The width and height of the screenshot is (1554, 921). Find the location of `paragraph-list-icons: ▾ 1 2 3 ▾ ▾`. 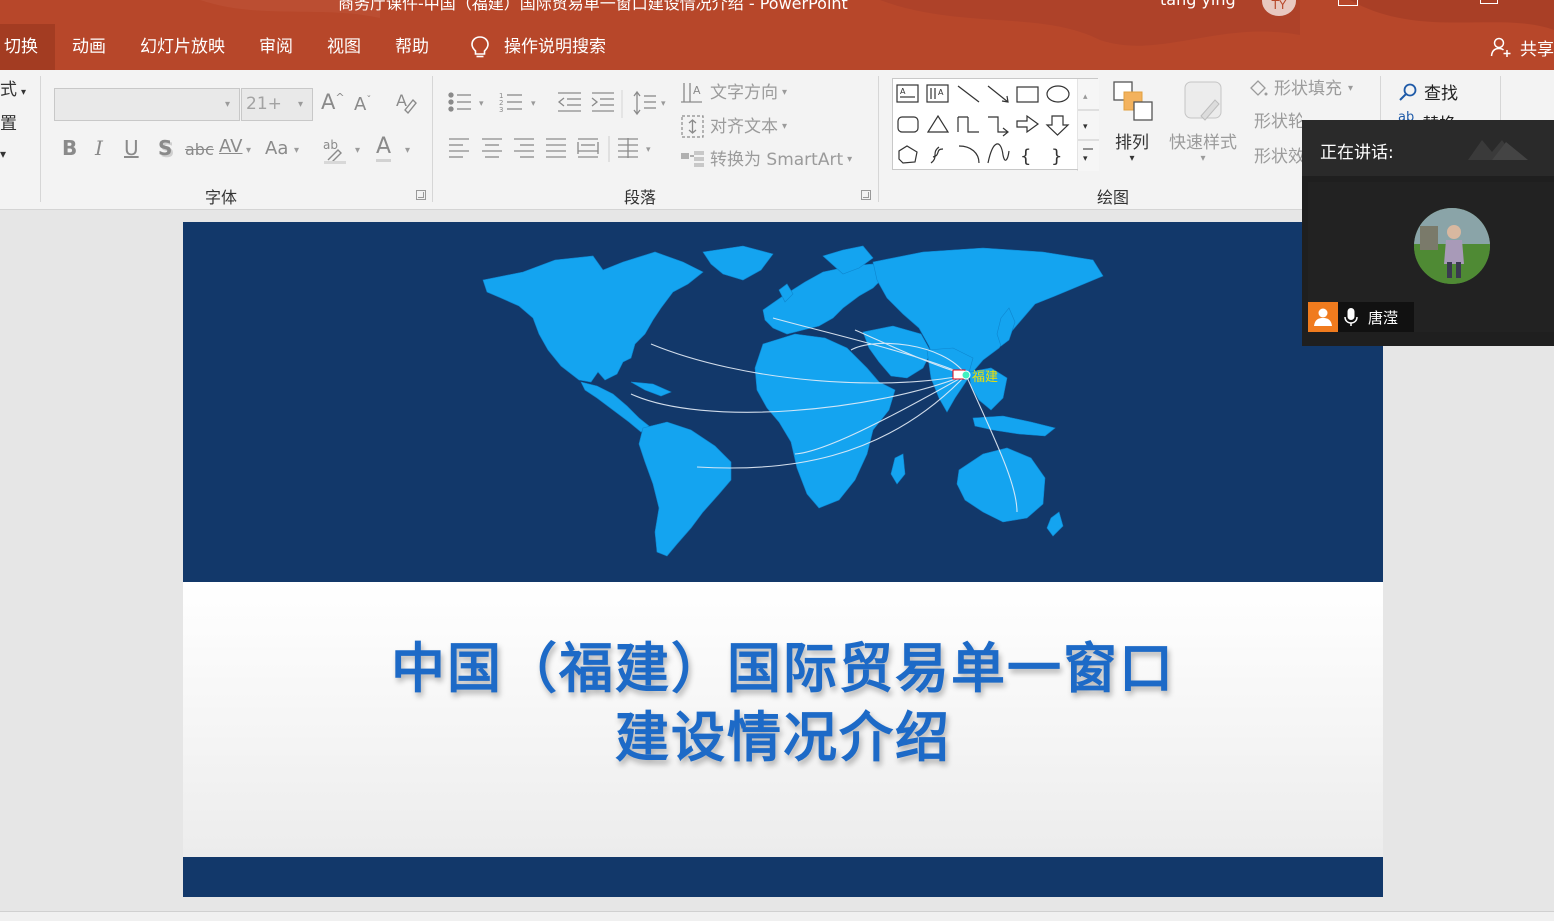

paragraph-list-icons: ▾ 1 2 3 ▾ ▾ is located at coordinates (557, 104).